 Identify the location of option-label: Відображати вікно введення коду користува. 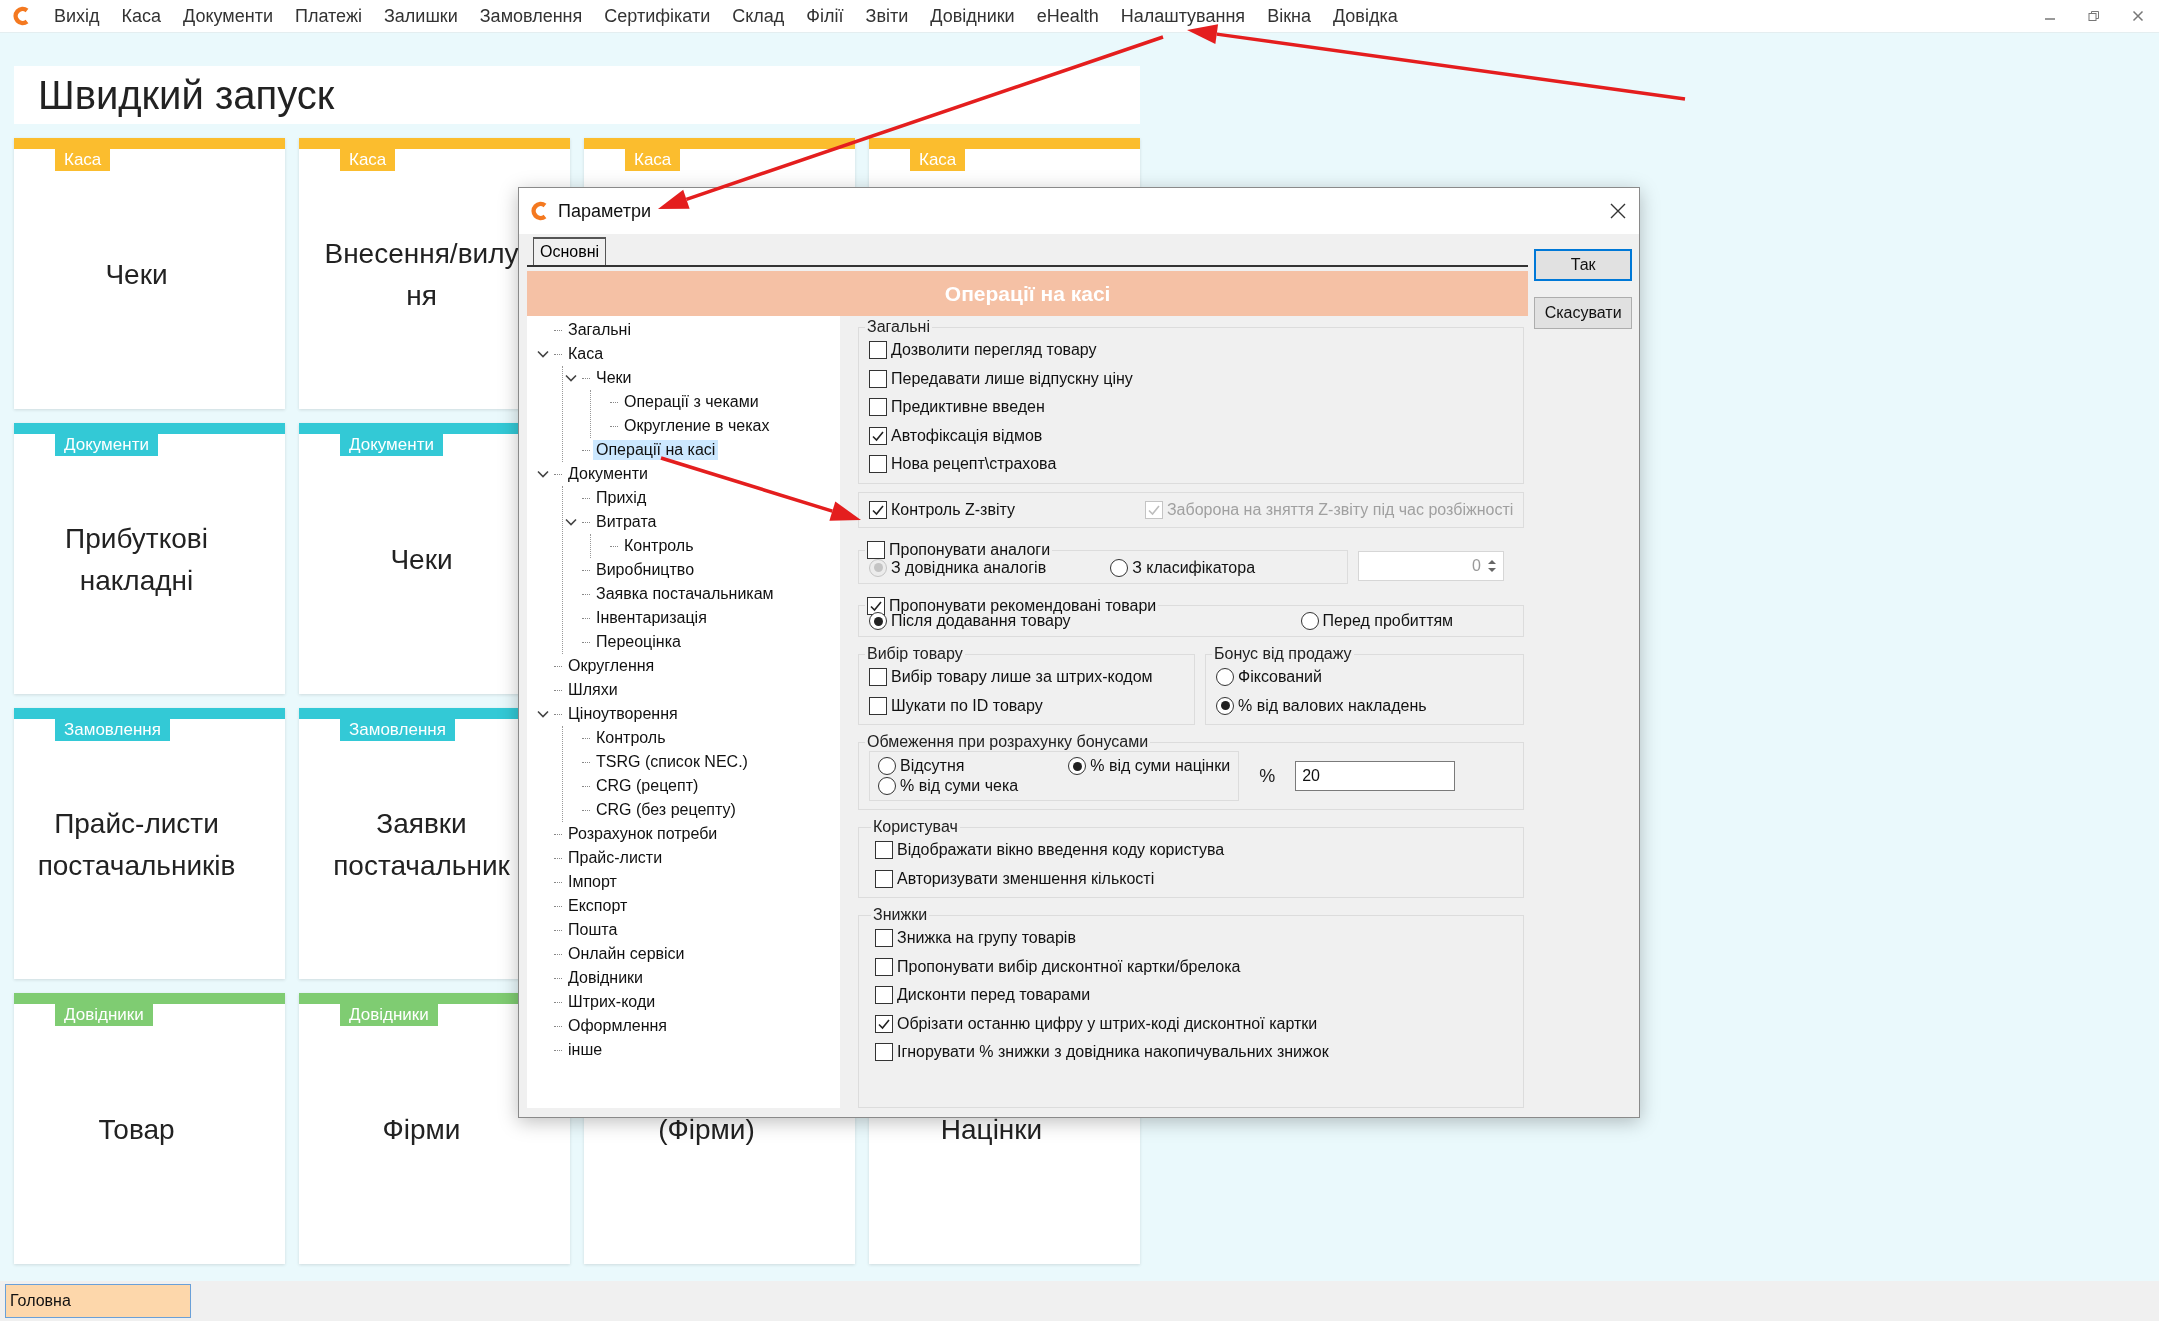
(1061, 850).